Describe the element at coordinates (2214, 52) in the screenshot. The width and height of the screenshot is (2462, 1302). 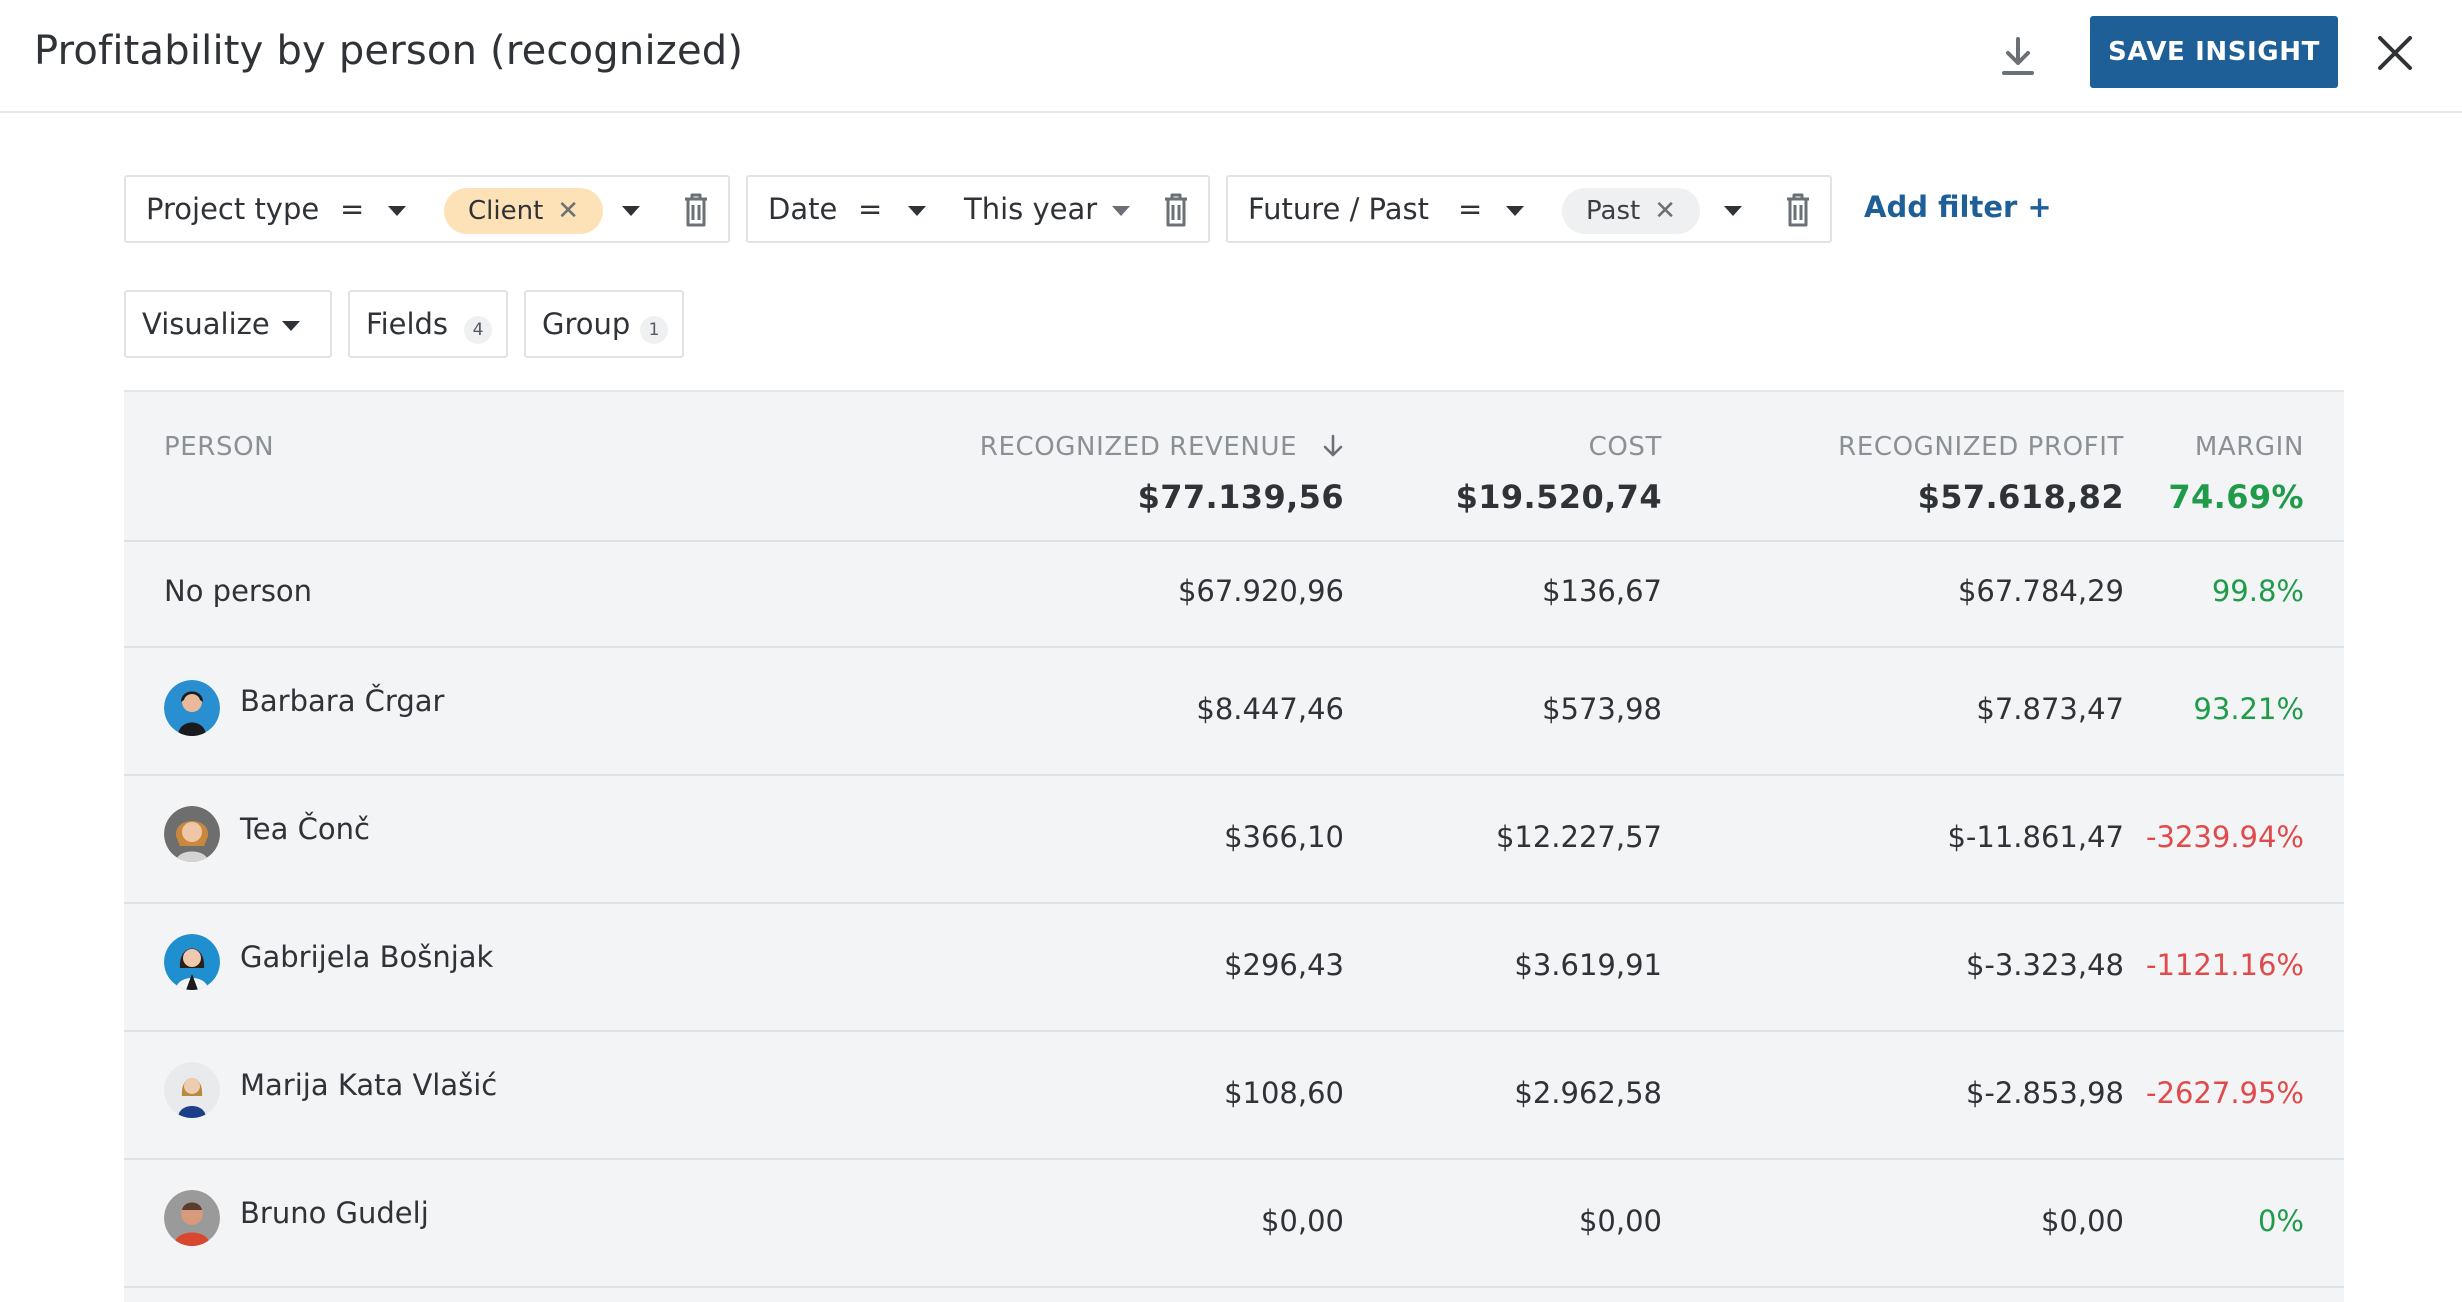
I see `save-insight-button: SAVE INSIGHT` at that location.